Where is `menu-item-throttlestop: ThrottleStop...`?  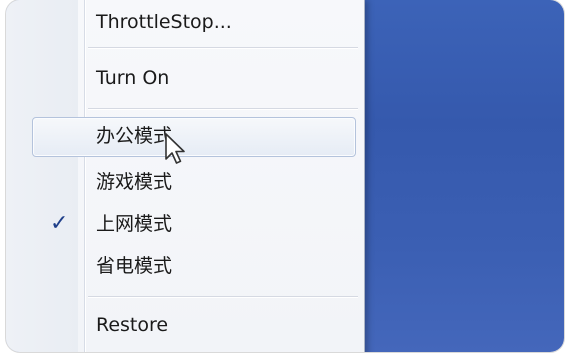
menu-item-throttlestop: ThrottleStop... is located at coordinates (164, 22).